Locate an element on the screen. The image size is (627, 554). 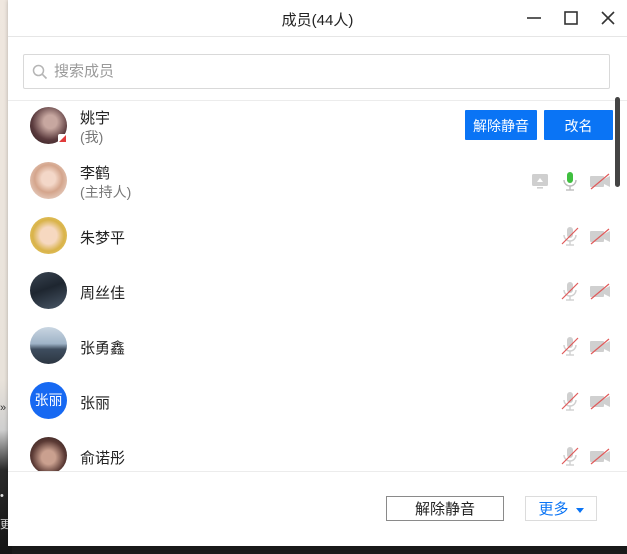
member-row: 俞诺彤 is located at coordinates (310, 450).